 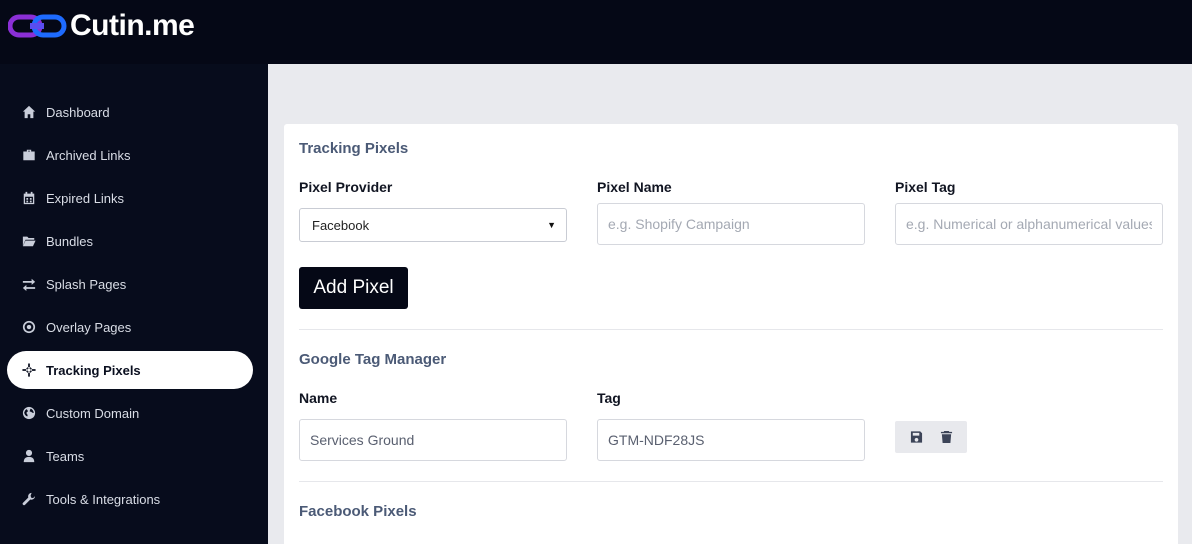 I want to click on sidebar-item-label: Tools & Integrations, so click(x=103, y=499).